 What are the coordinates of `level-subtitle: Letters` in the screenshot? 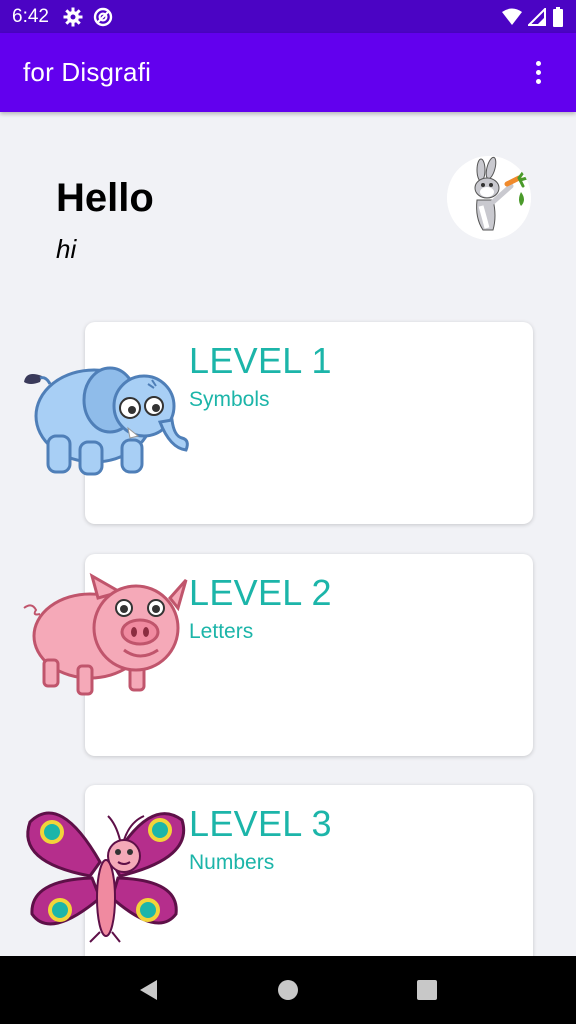 It's located at (221, 631).